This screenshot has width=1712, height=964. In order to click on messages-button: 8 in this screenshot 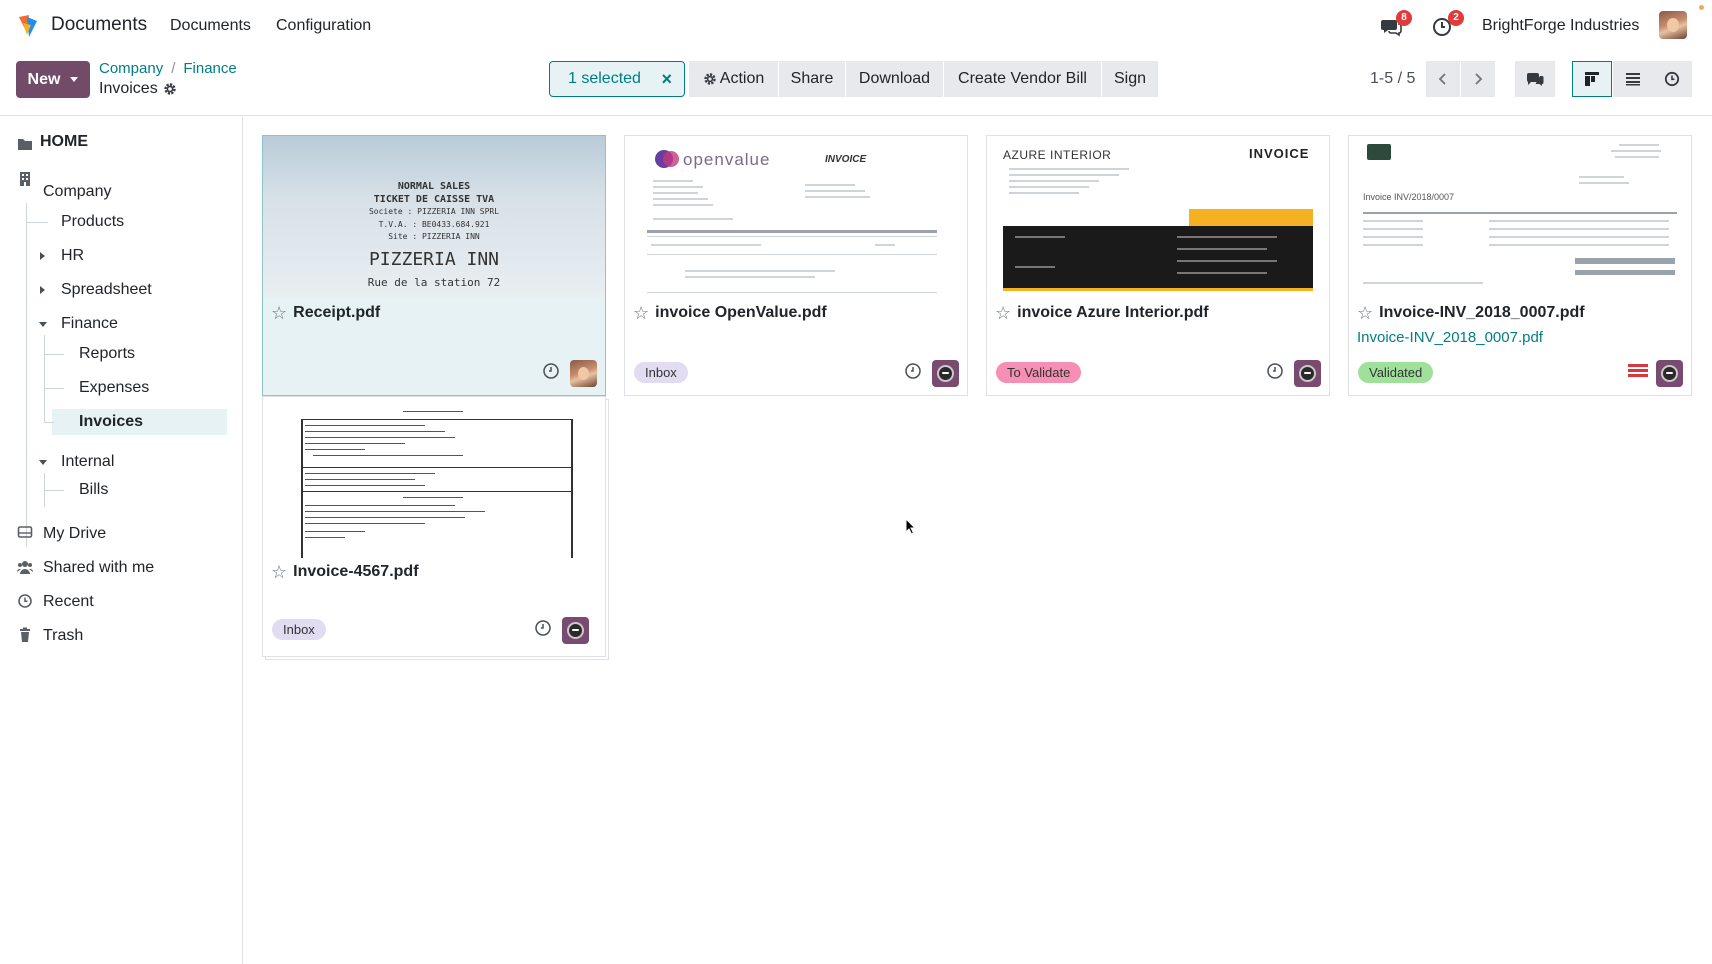, I will do `click(1396, 24)`.